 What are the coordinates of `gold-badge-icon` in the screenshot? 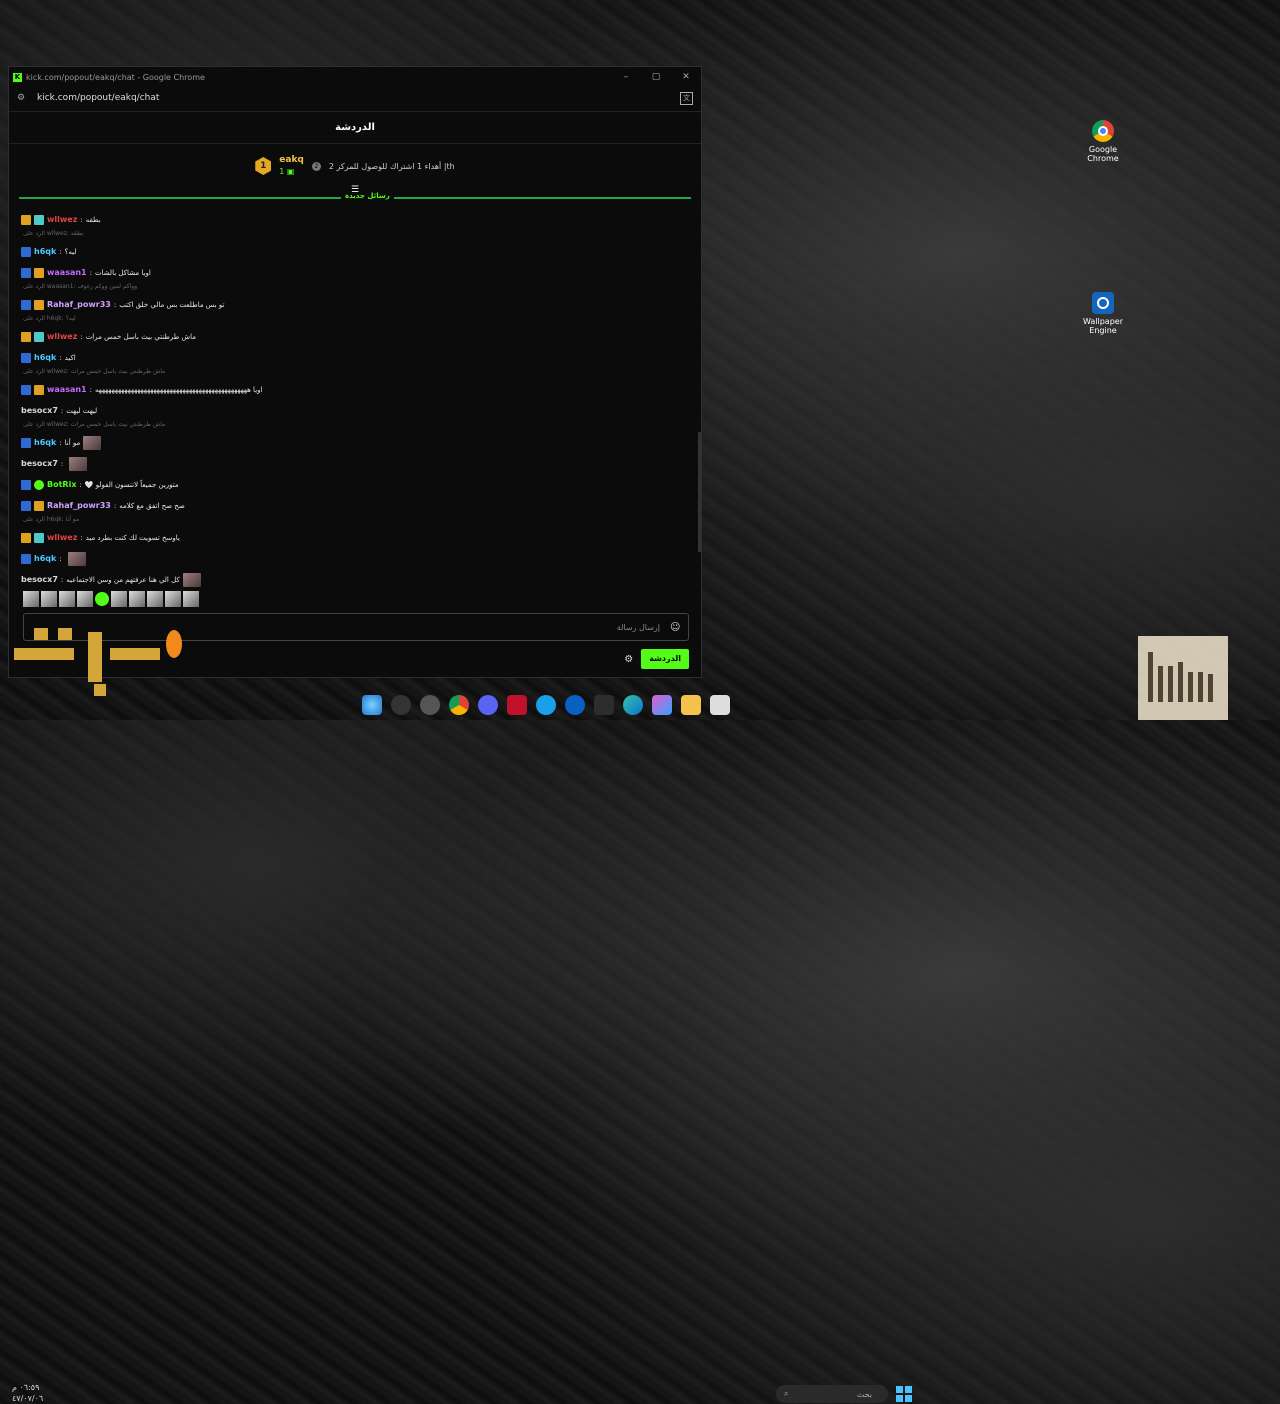 It's located at (26, 336).